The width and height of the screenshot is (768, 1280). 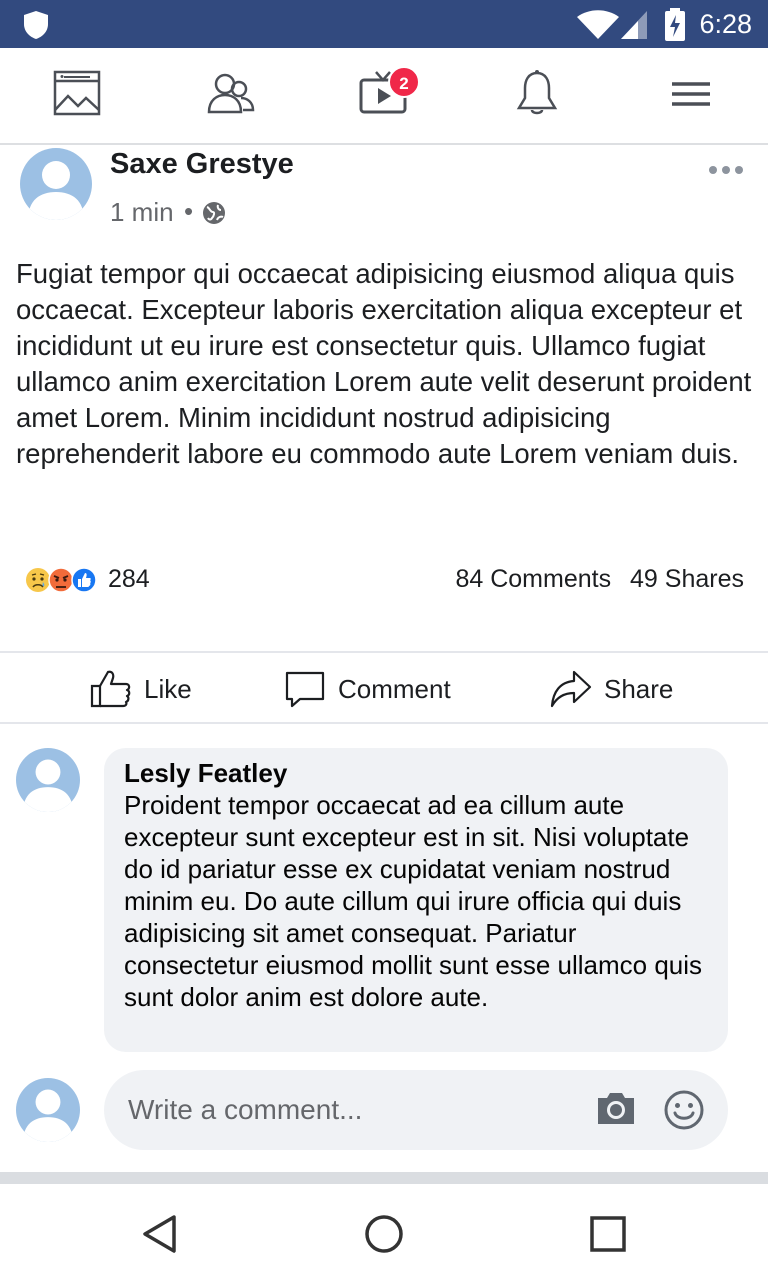 What do you see at coordinates (684, 1110) in the screenshot?
I see `emoji-icon` at bounding box center [684, 1110].